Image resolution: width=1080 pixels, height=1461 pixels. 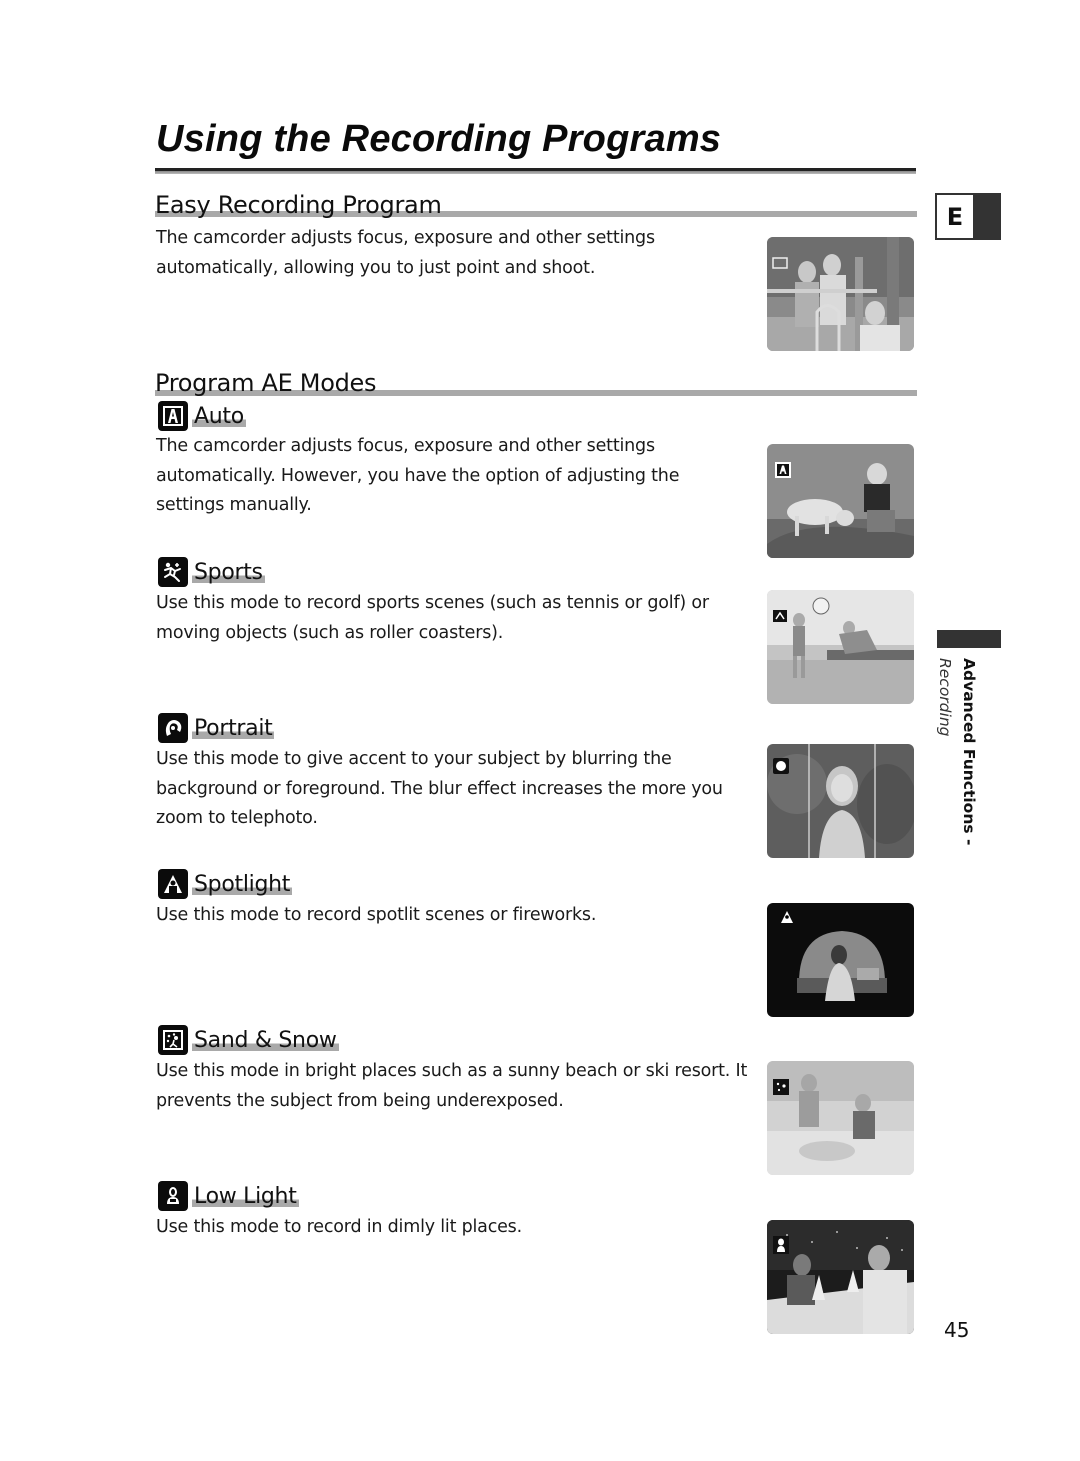 I want to click on title-rule, so click(x=535, y=171).